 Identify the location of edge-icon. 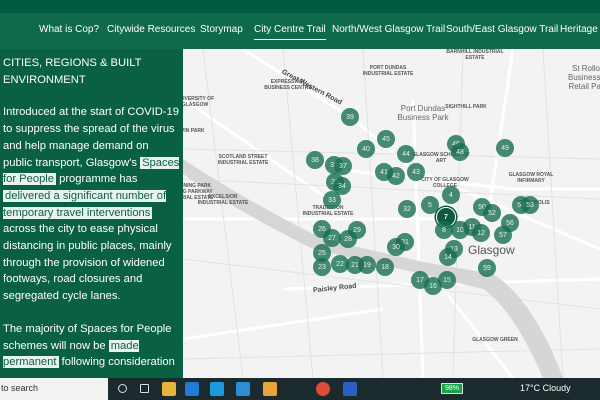
(217, 389).